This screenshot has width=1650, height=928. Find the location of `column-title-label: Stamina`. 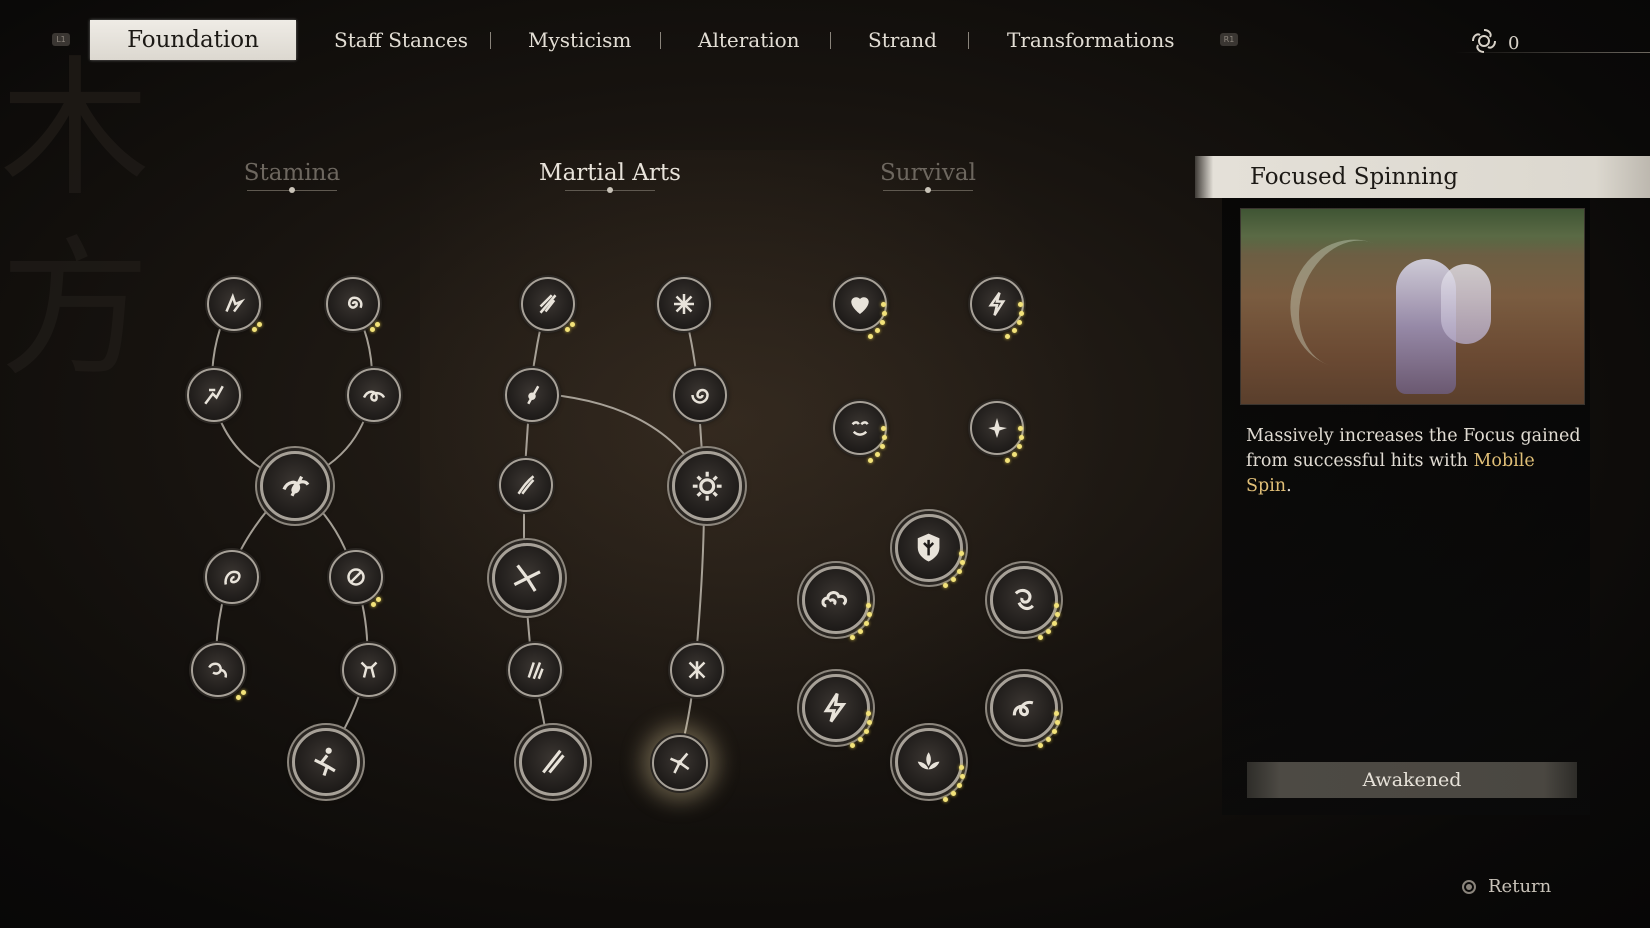

column-title-label: Stamina is located at coordinates (292, 173).